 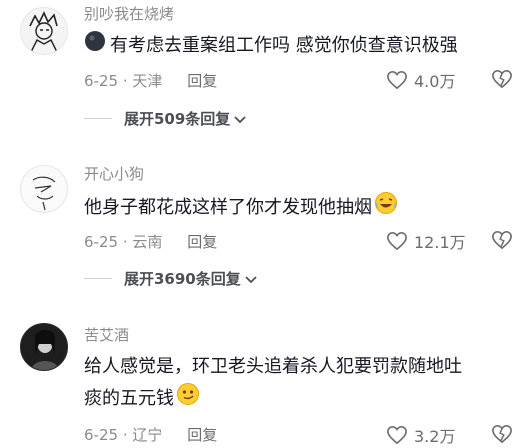 I want to click on comment-text: 他身子都花成这样了你才发现他抽烟, so click(x=296, y=208).